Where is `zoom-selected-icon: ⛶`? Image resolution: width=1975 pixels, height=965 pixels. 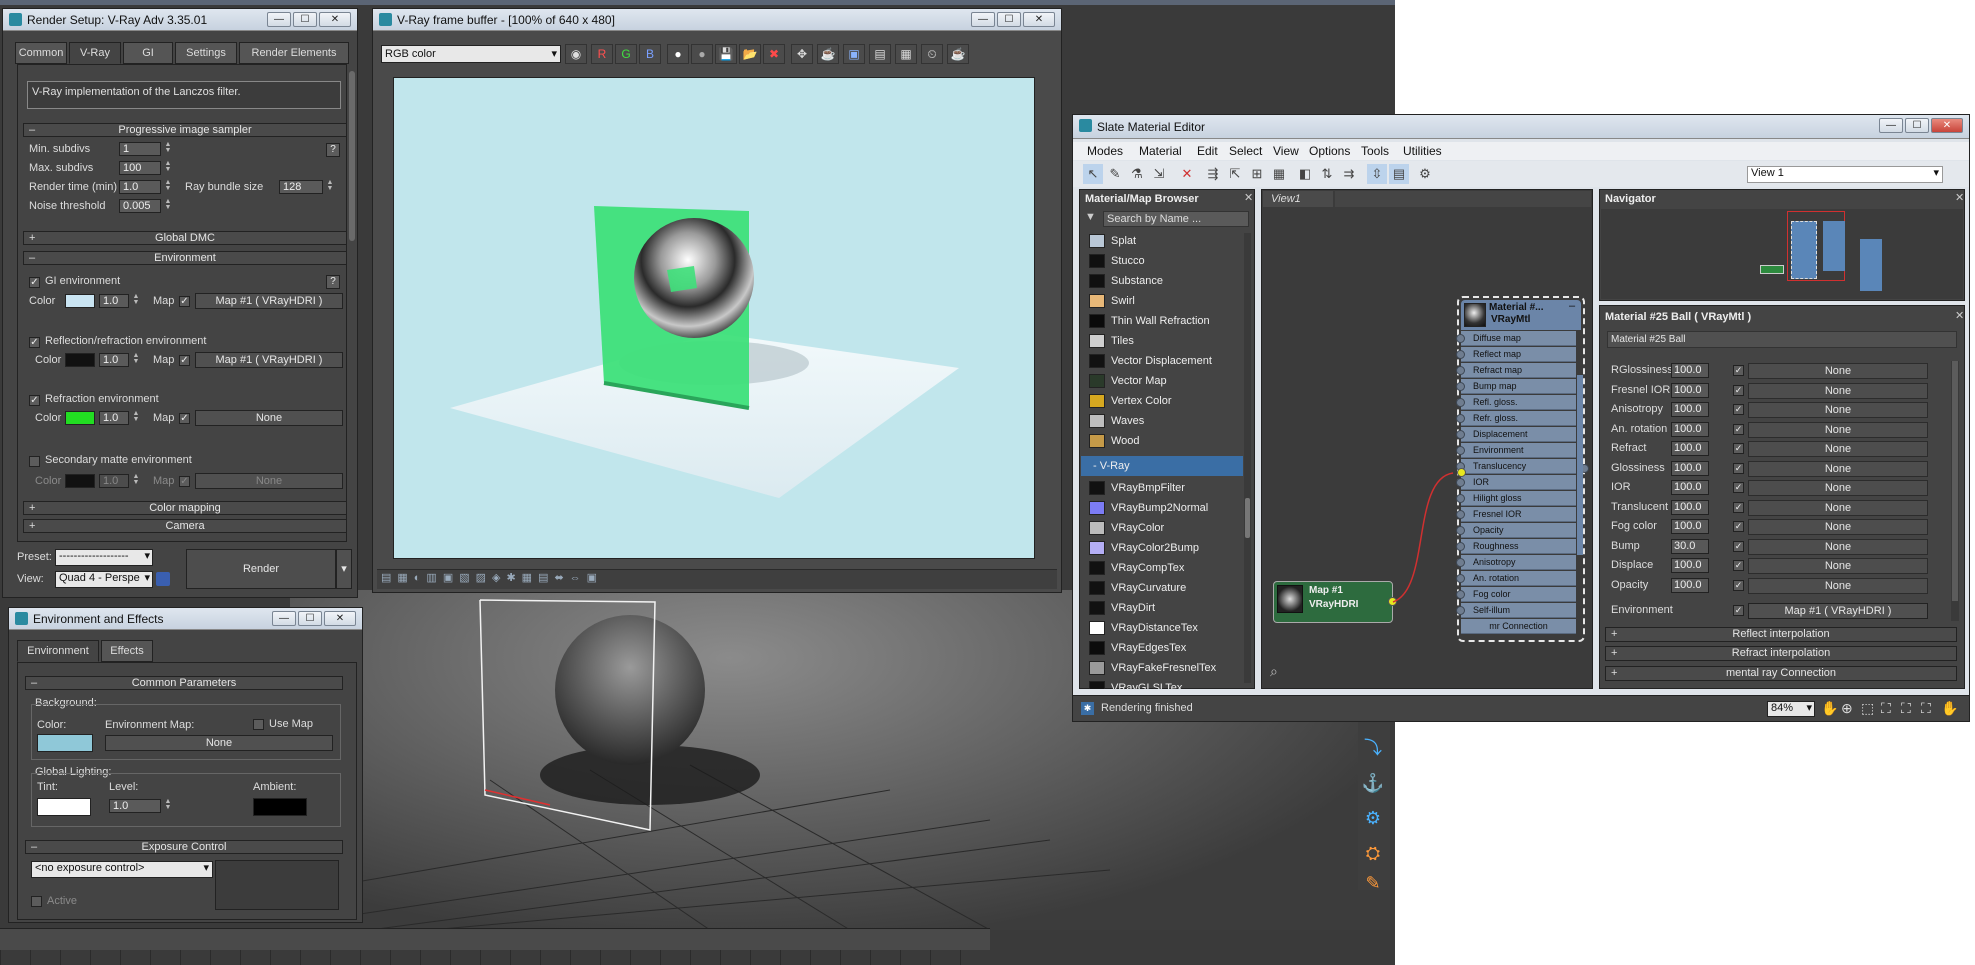 zoom-selected-icon: ⛶ is located at coordinates (1906, 708).